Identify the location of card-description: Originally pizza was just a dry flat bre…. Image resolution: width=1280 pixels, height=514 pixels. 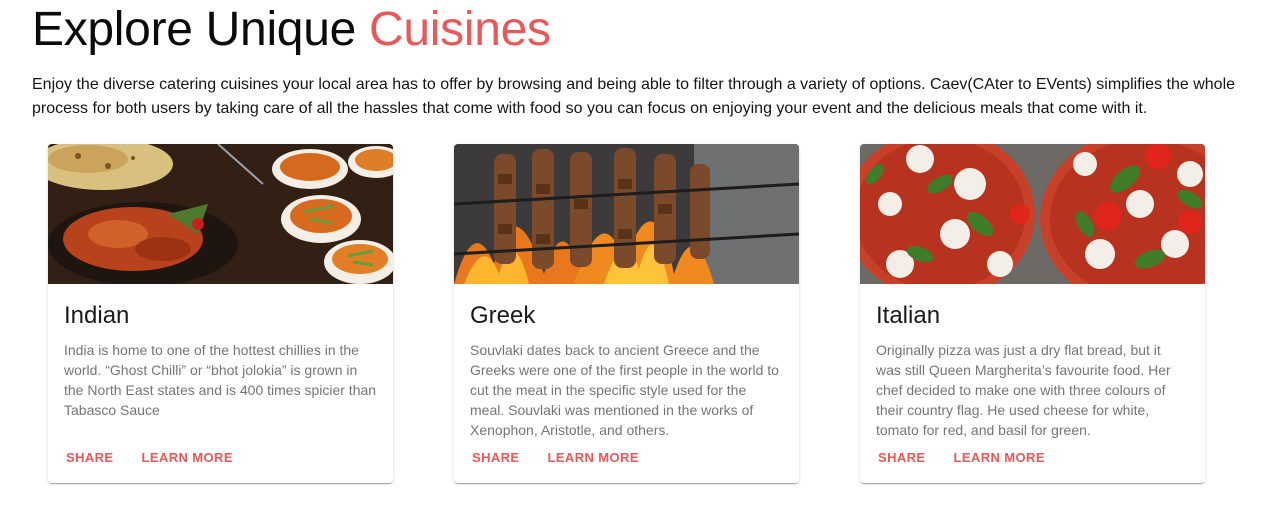
(1023, 390).